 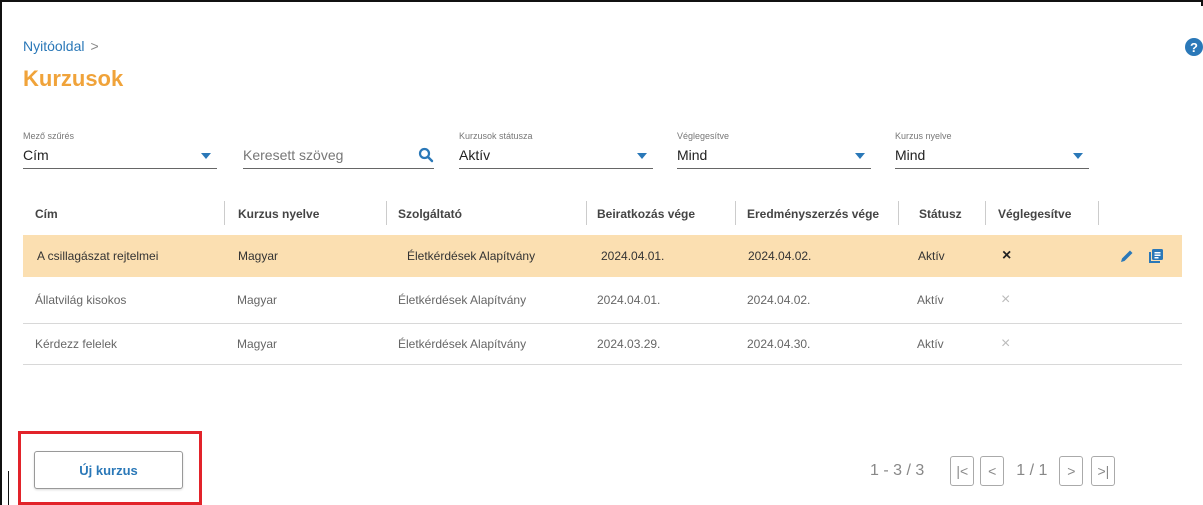 What do you see at coordinates (601, 1) in the screenshot?
I see `frame-top-border` at bounding box center [601, 1].